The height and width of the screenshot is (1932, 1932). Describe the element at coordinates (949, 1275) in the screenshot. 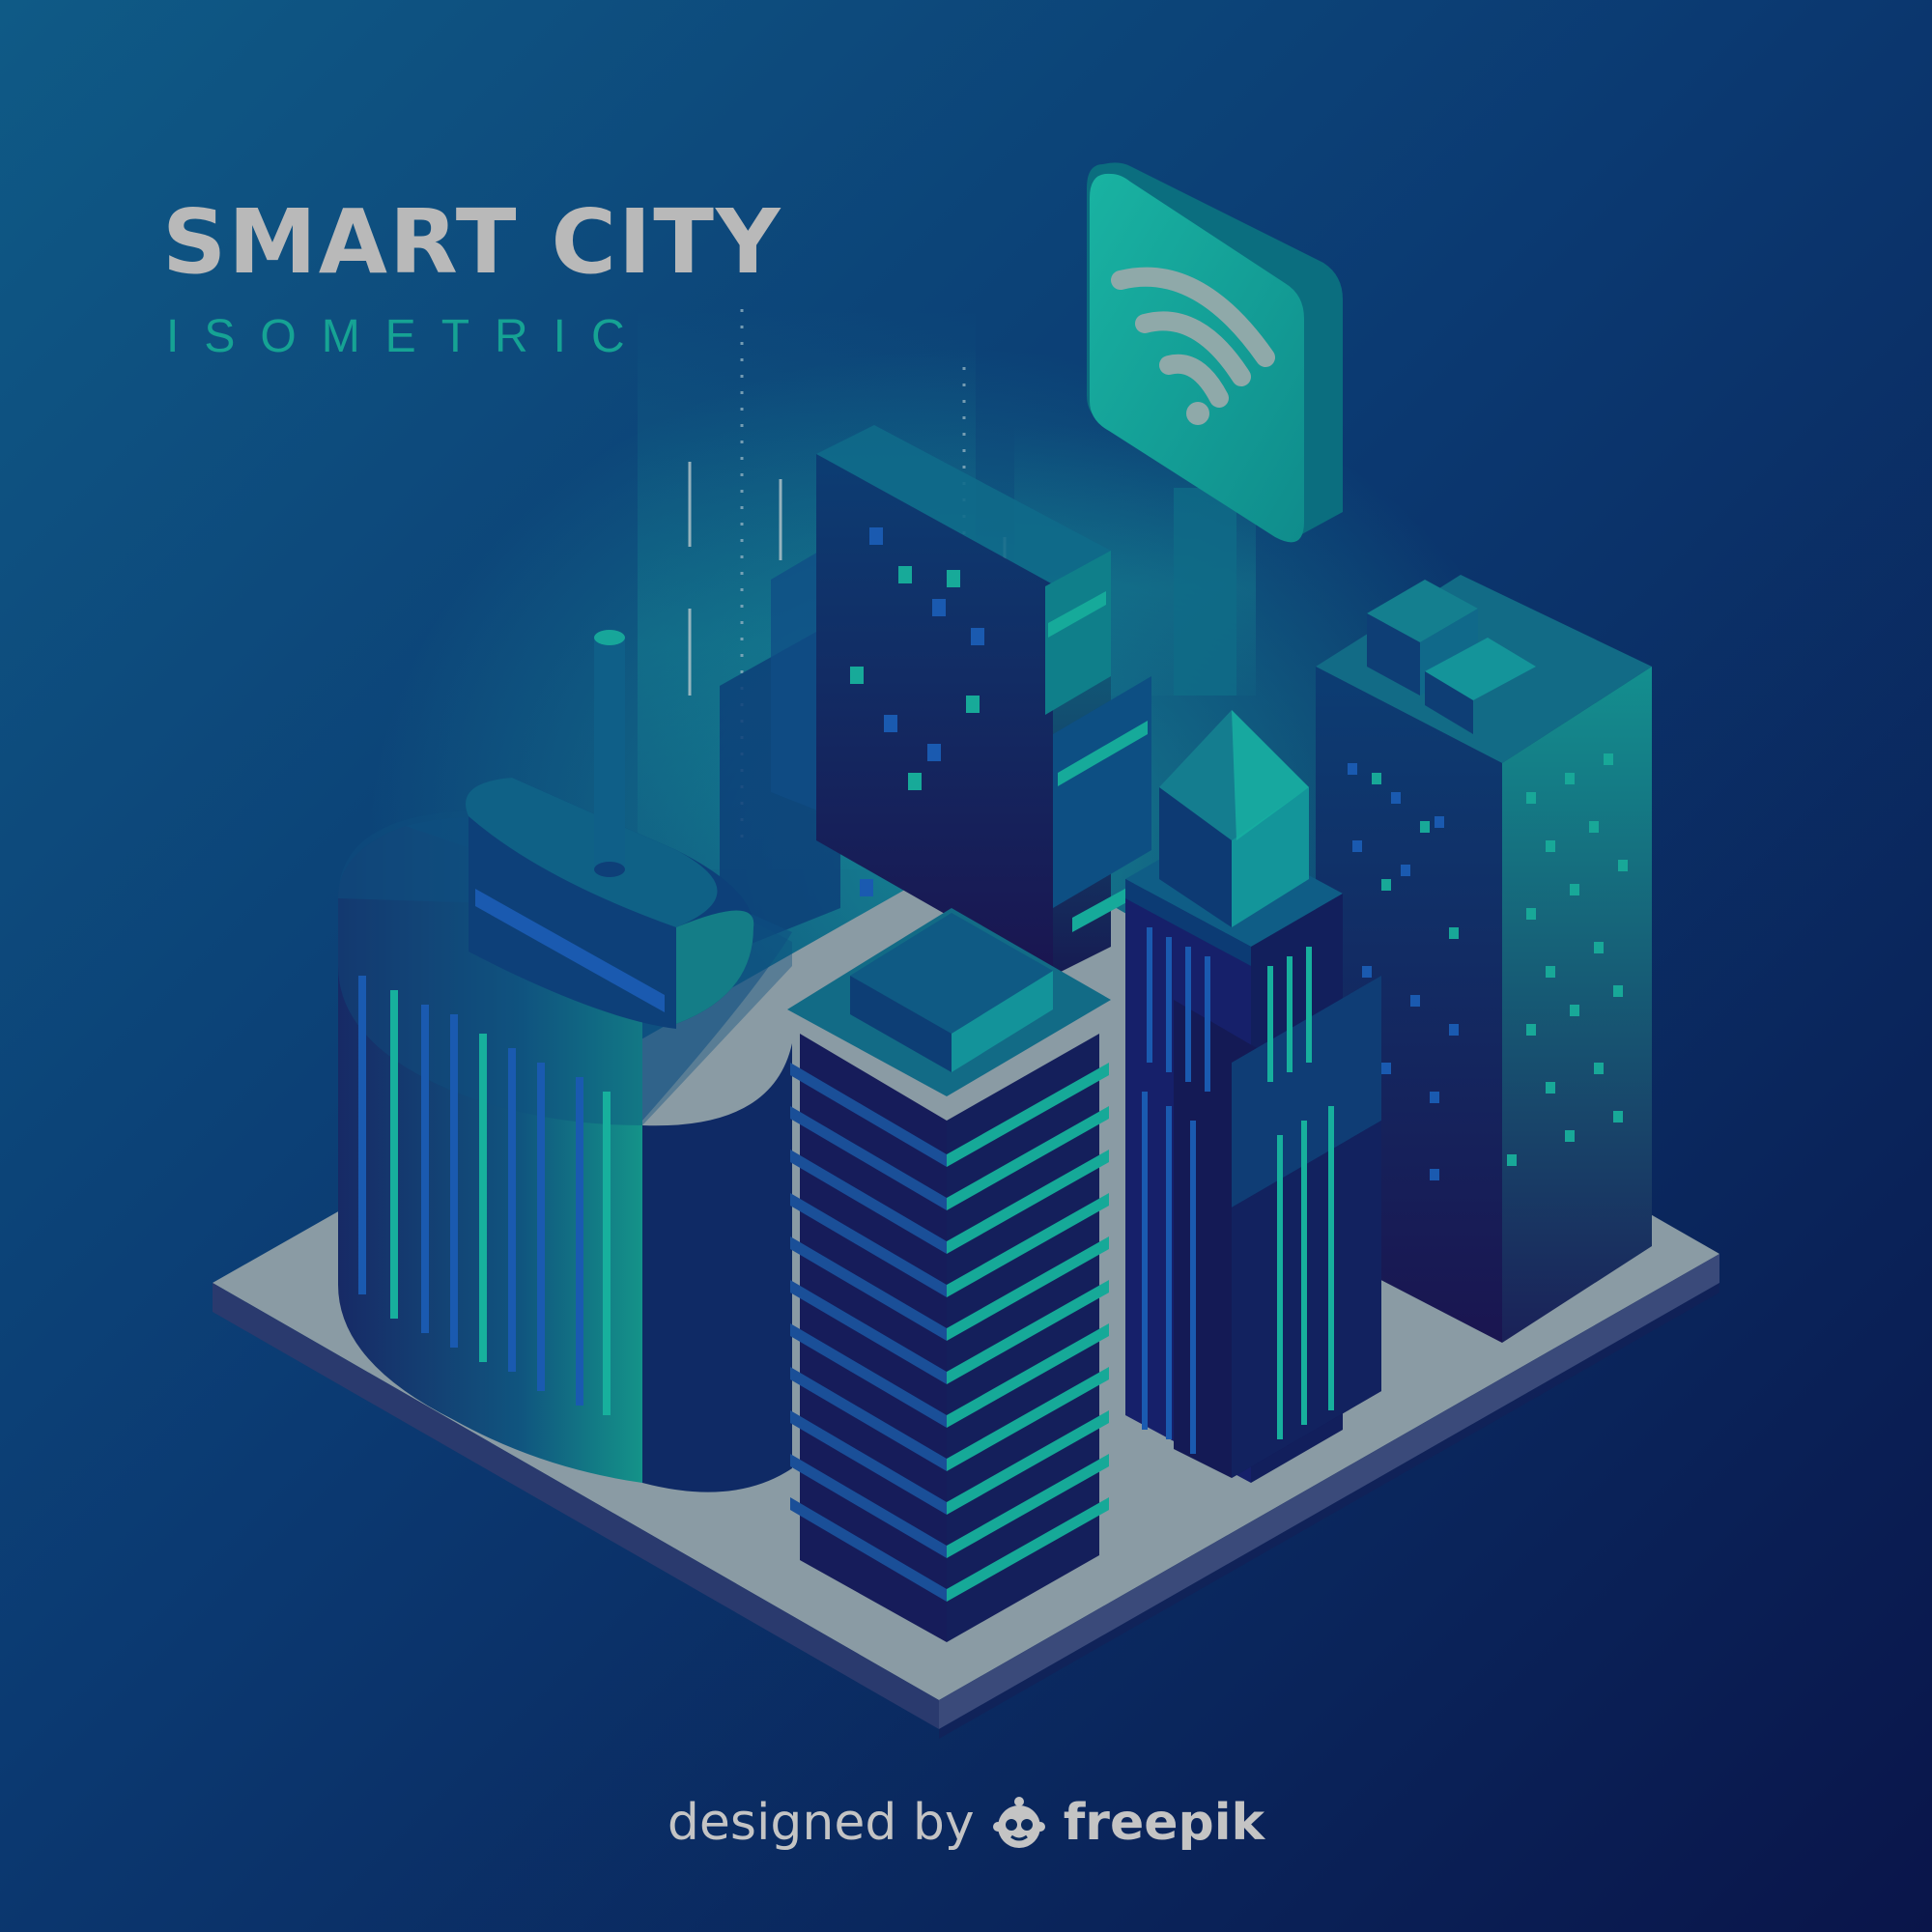

I see `front-tower` at that location.